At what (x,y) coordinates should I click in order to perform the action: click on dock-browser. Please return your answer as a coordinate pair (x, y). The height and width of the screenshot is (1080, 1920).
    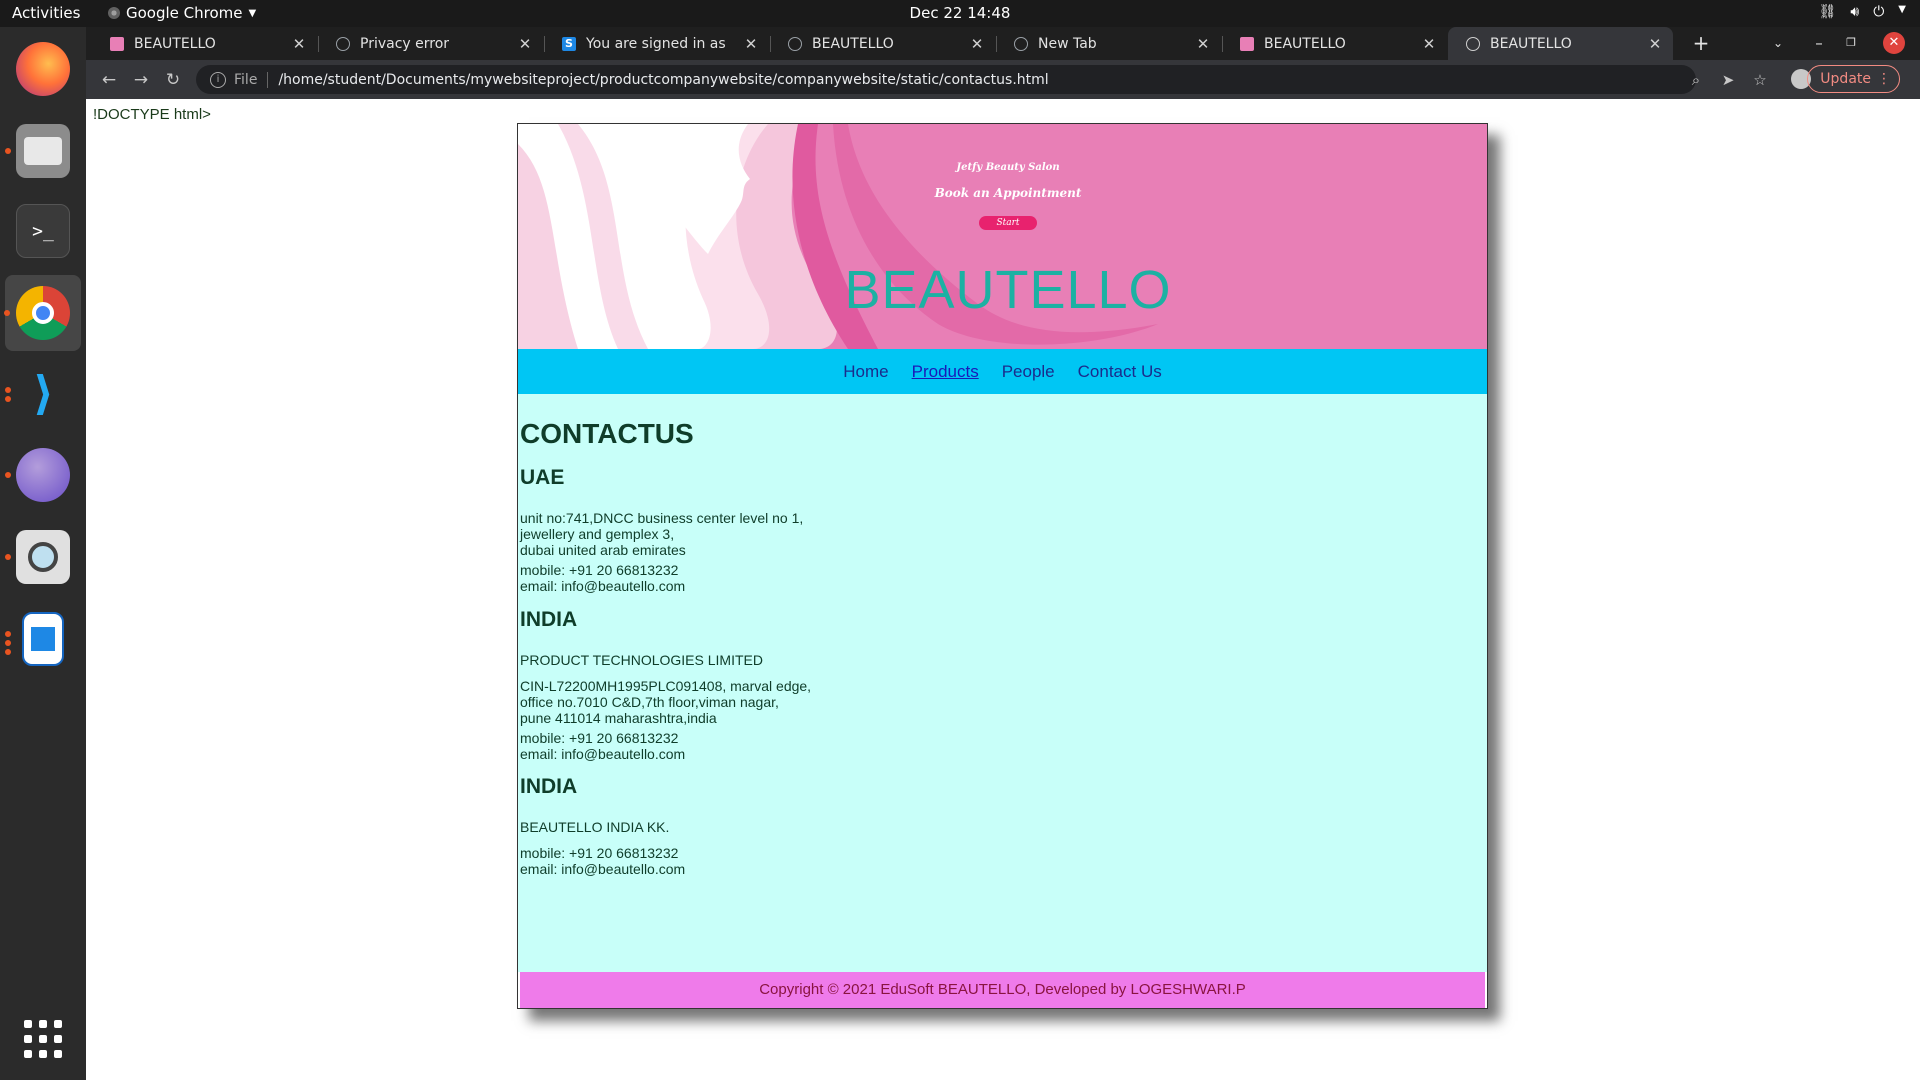
    Looking at the image, I should click on (39, 475).